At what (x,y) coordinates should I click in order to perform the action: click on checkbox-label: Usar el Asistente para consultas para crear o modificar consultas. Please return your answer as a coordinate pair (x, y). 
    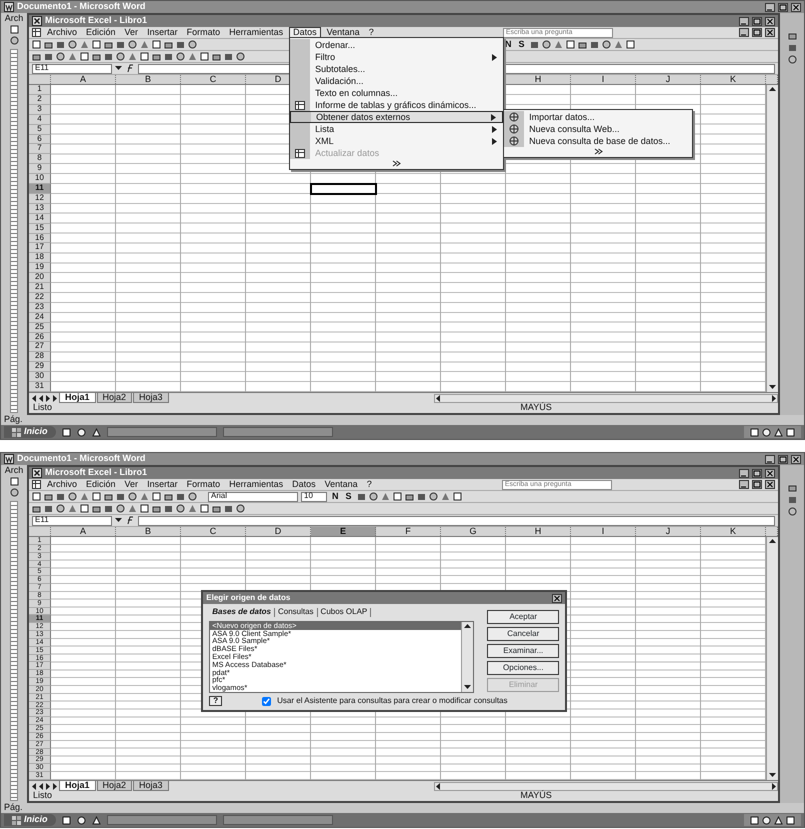
    Looking at the image, I should click on (392, 701).